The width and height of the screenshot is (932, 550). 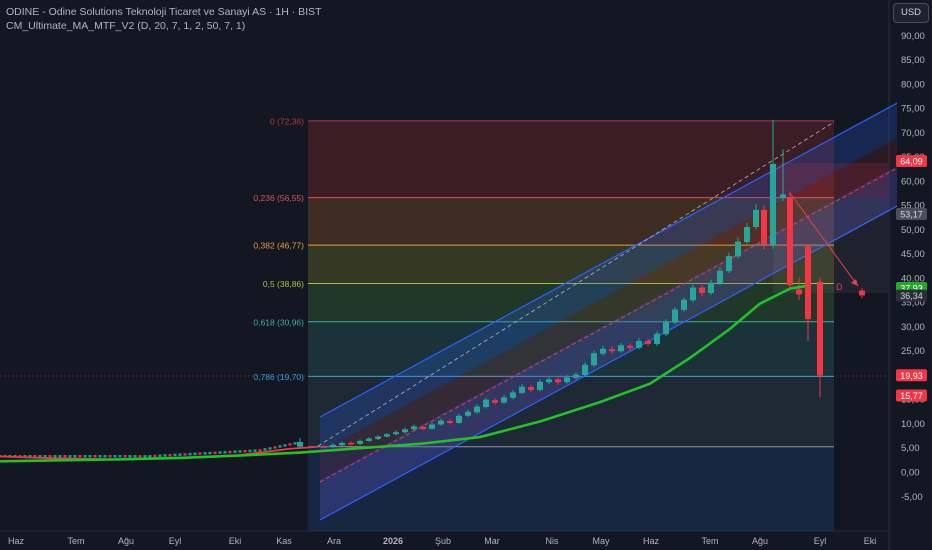 I want to click on y-tick-label: 75,00, so click(x=913, y=109).